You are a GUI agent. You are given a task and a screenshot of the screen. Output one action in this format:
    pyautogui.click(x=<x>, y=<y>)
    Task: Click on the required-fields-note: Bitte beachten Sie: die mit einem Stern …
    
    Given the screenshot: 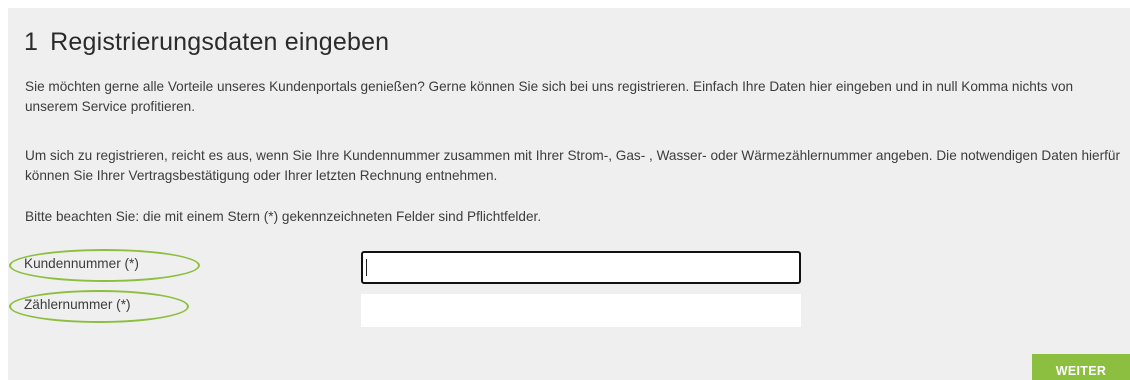 What is the action you would take?
    pyautogui.click(x=283, y=216)
    